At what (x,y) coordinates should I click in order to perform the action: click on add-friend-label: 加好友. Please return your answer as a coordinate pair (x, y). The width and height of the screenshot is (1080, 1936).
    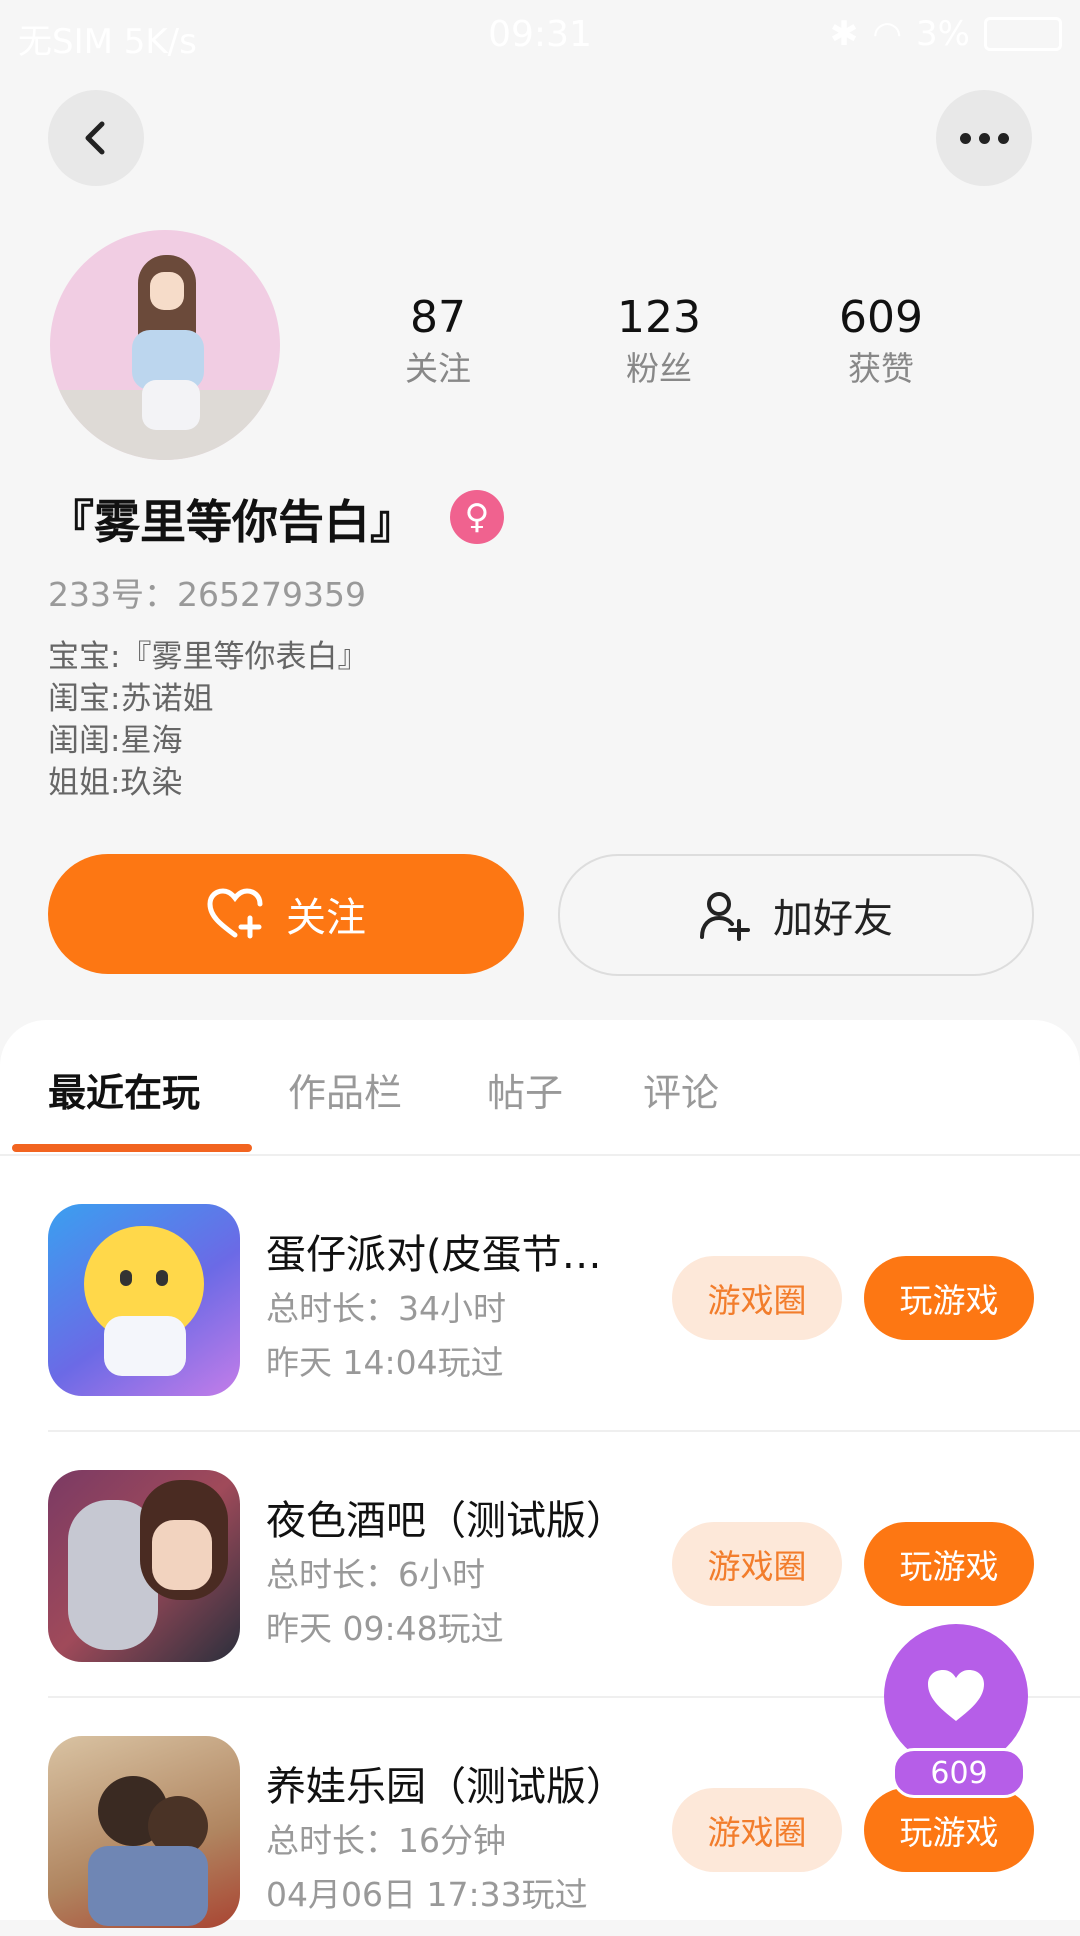
    Looking at the image, I should click on (833, 919).